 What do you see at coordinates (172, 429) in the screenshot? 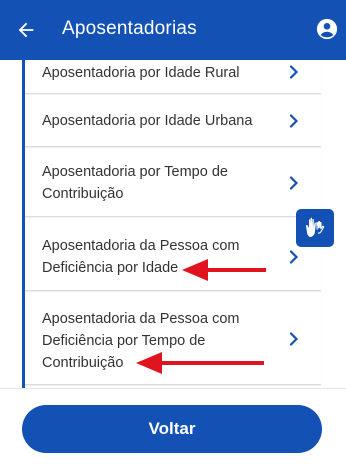
I see `voltar-button: Voltar` at bounding box center [172, 429].